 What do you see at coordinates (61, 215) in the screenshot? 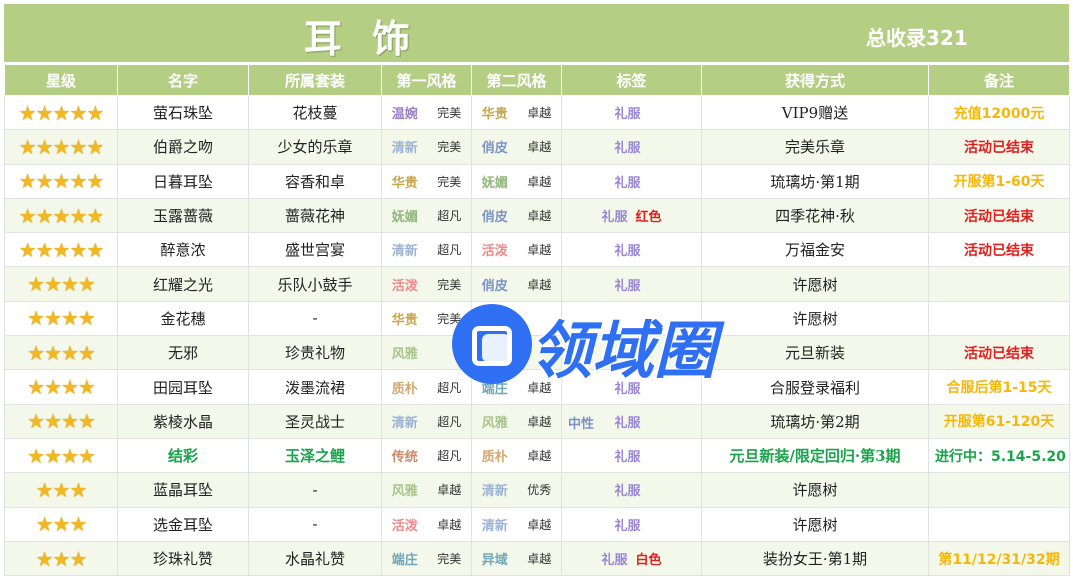
I see `star-rating-icon: ★★★★★` at bounding box center [61, 215].